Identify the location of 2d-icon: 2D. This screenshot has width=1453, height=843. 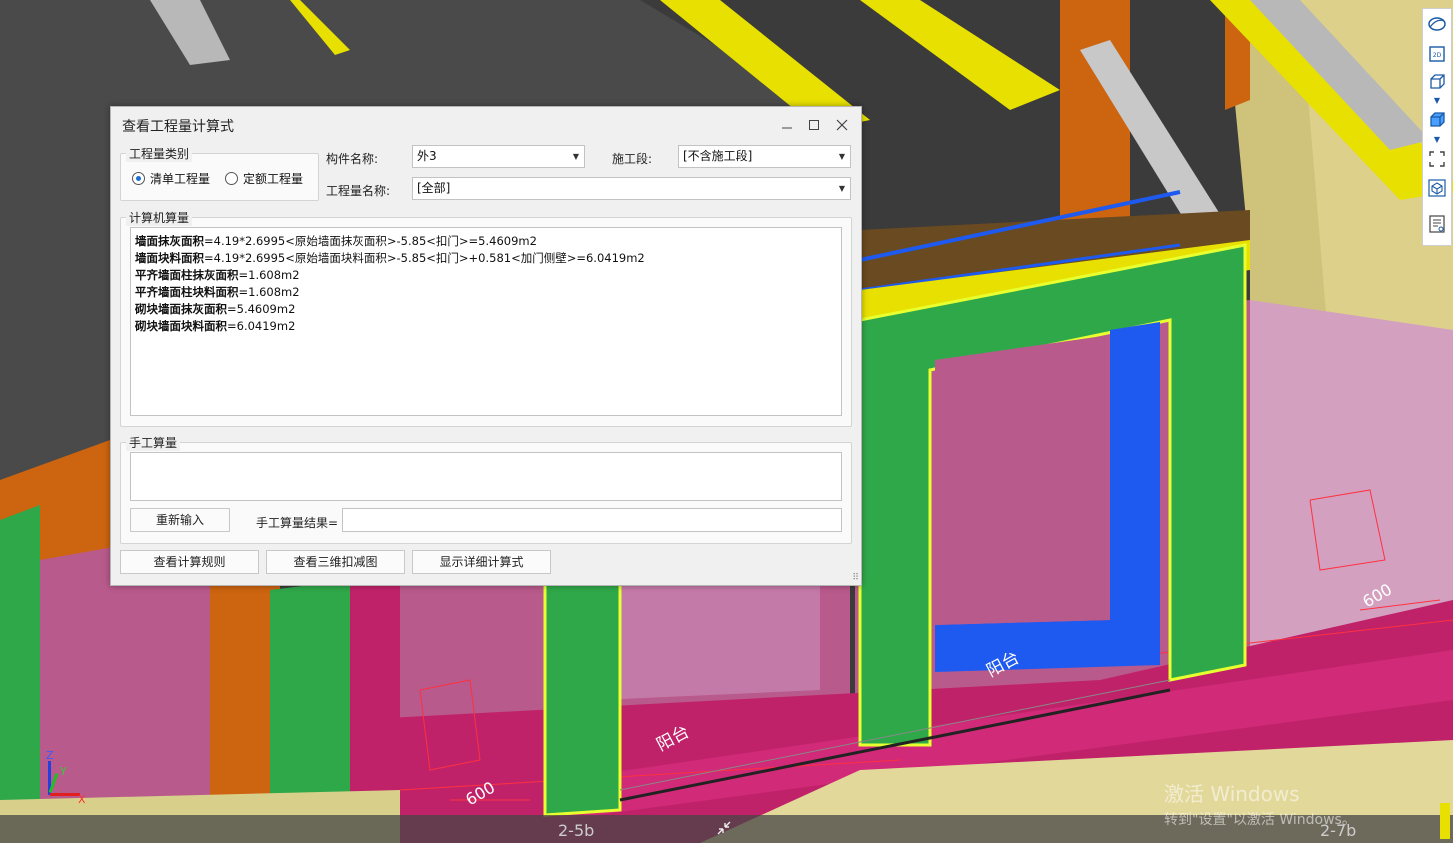
(1437, 54).